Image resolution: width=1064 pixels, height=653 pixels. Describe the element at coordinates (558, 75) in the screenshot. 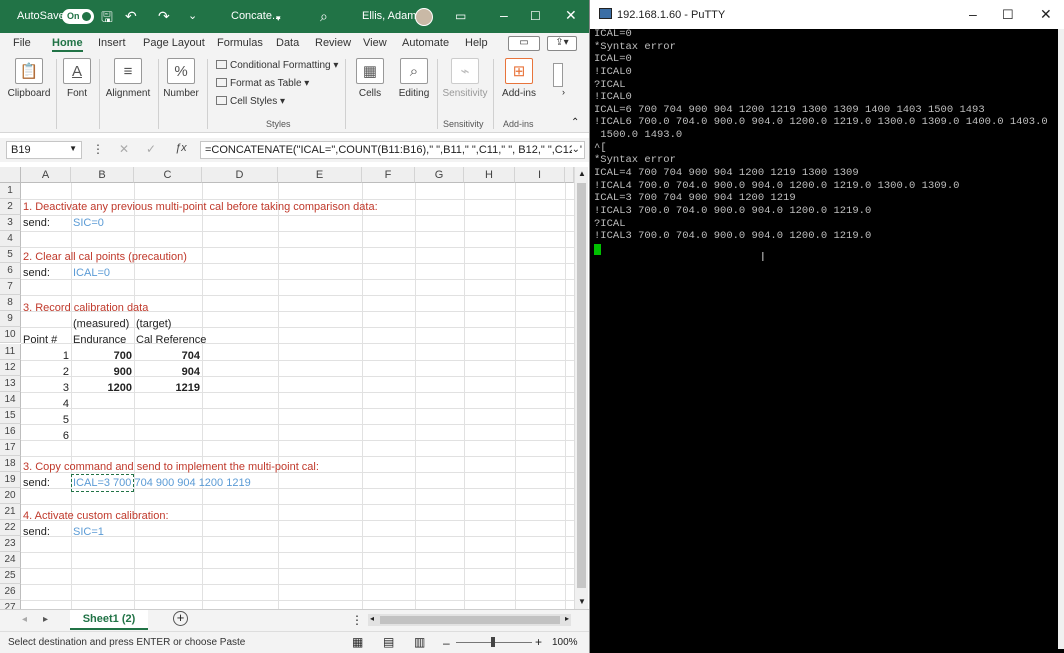

I see `ribbon-more-icon` at that location.